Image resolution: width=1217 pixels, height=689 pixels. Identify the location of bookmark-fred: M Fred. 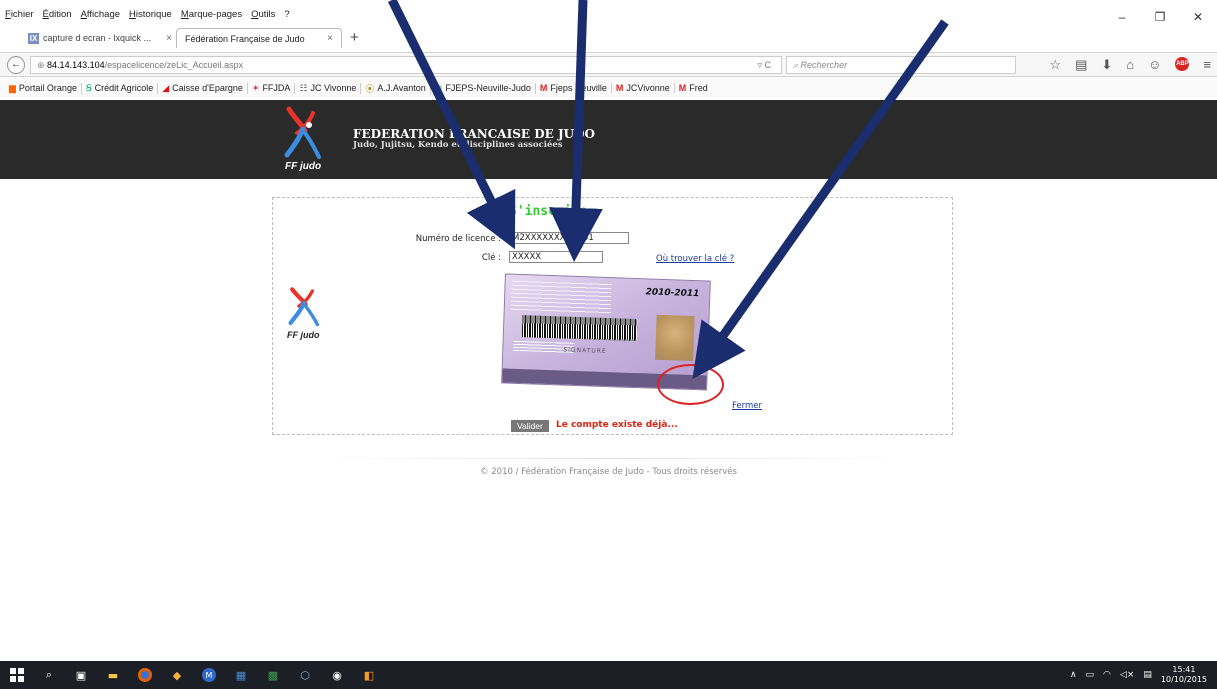
(693, 88).